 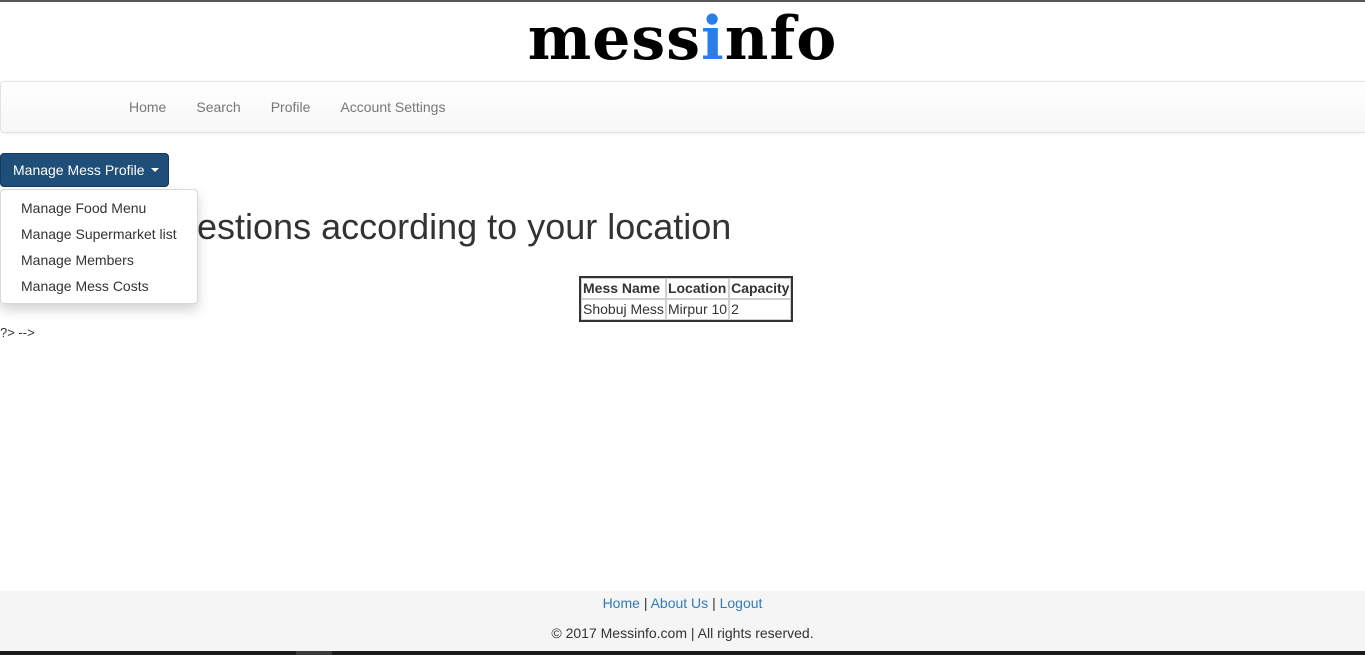 I want to click on footer-link-logout: Logout, so click(x=741, y=603).